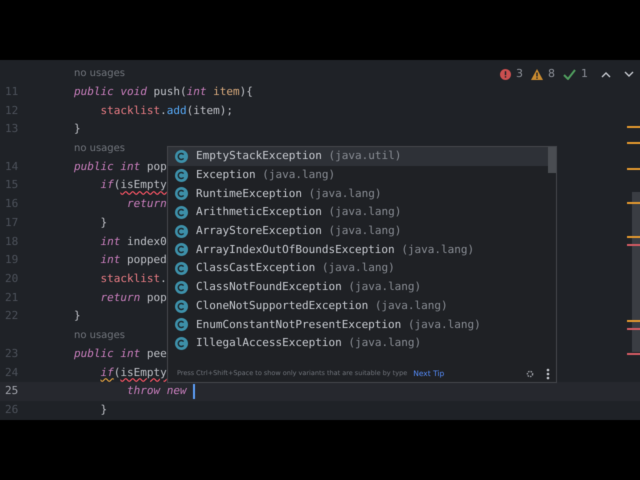  What do you see at coordinates (146, 204) in the screenshot?
I see `code-line: return` at bounding box center [146, 204].